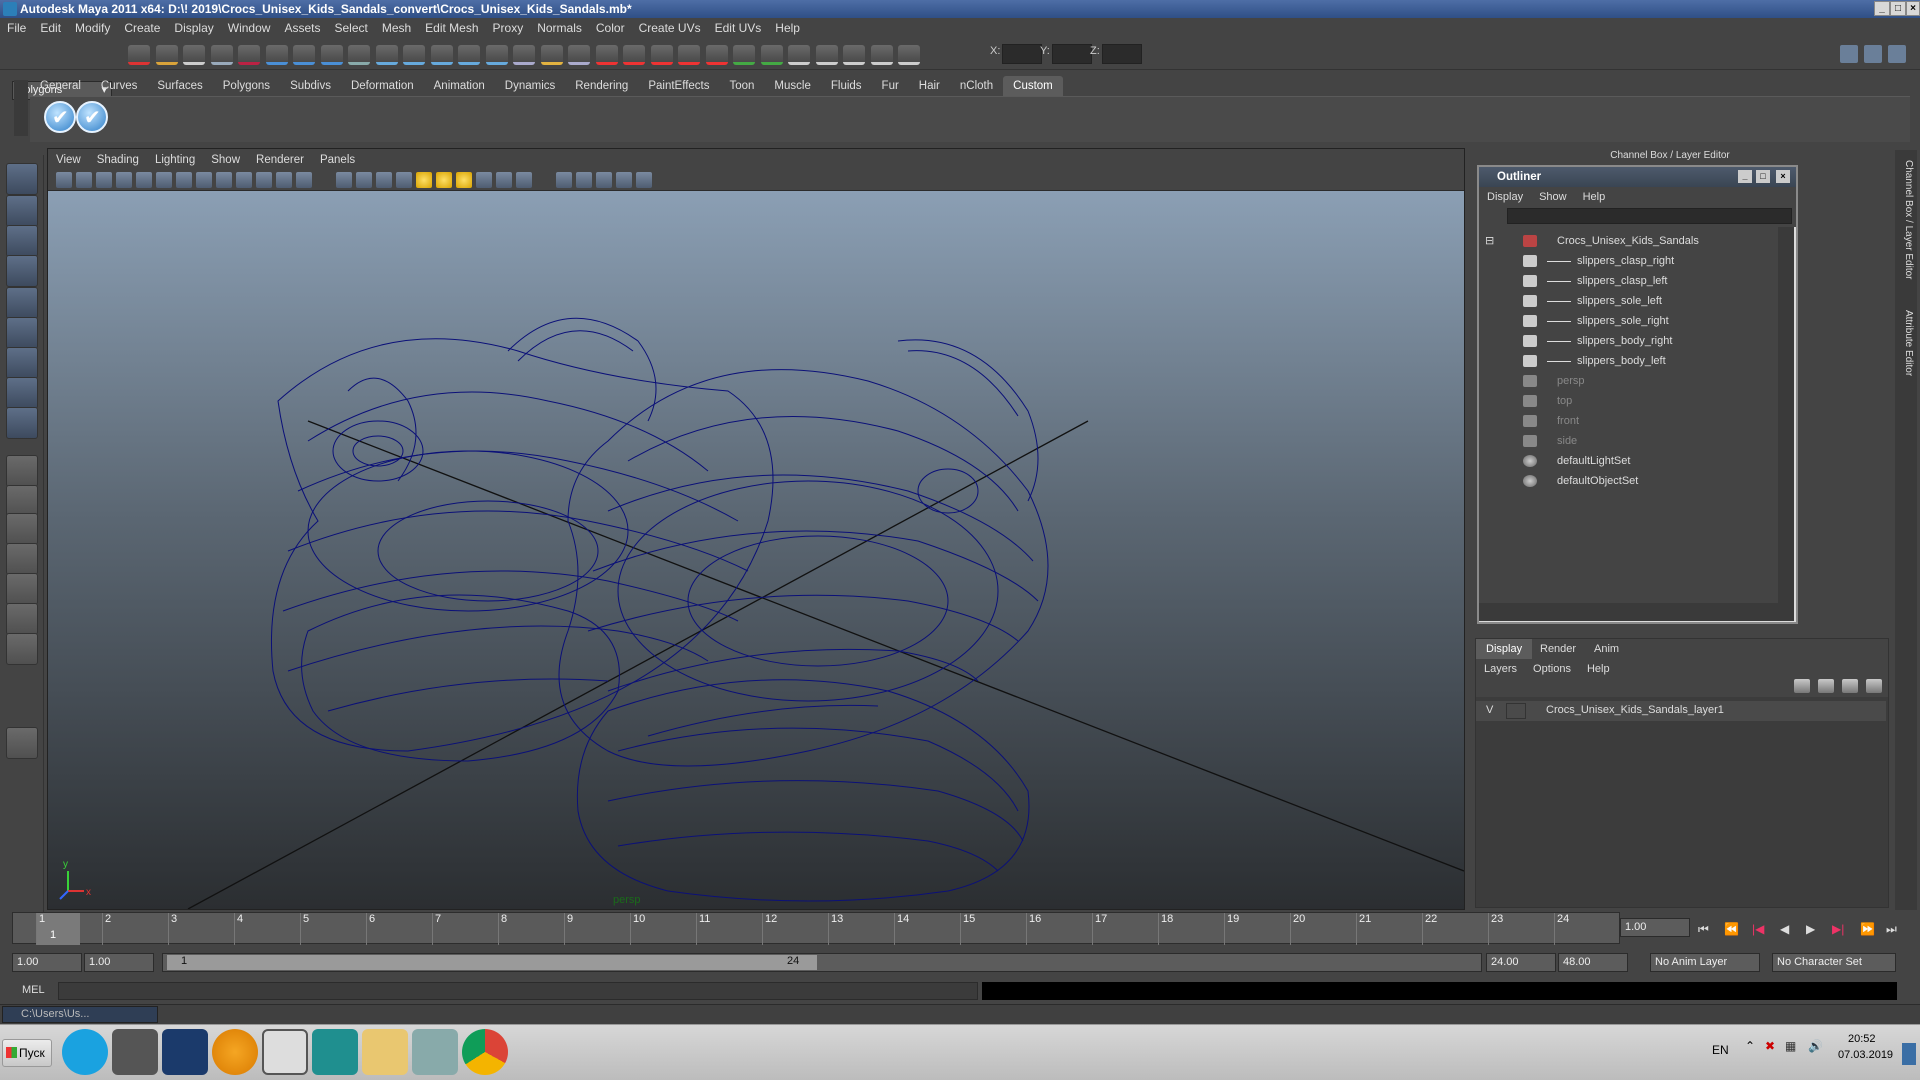 This screenshot has height=1080, width=1920. What do you see at coordinates (22, 303) in the screenshot?
I see `rotate-tool-icon` at bounding box center [22, 303].